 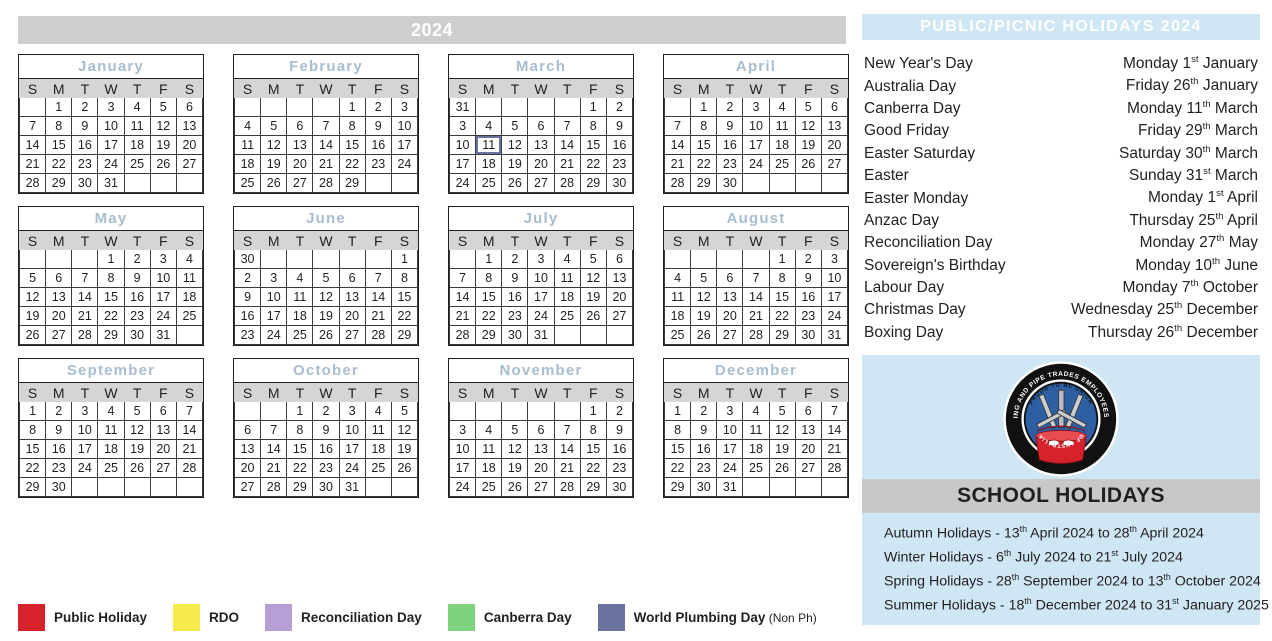 I want to click on day-cell: 4, so click(x=756, y=411).